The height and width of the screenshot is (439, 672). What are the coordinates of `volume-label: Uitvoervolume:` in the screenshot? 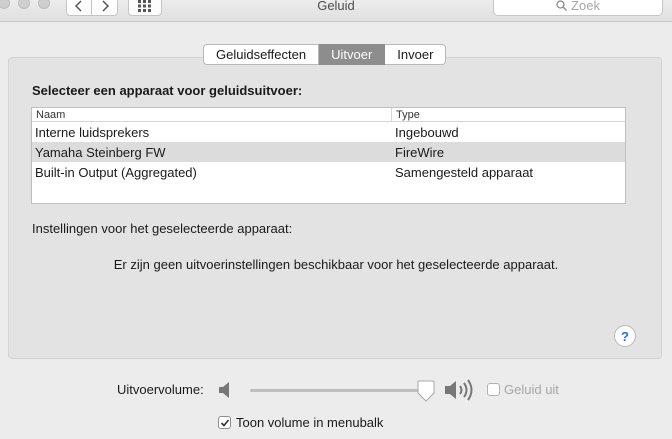 It's located at (160, 389).